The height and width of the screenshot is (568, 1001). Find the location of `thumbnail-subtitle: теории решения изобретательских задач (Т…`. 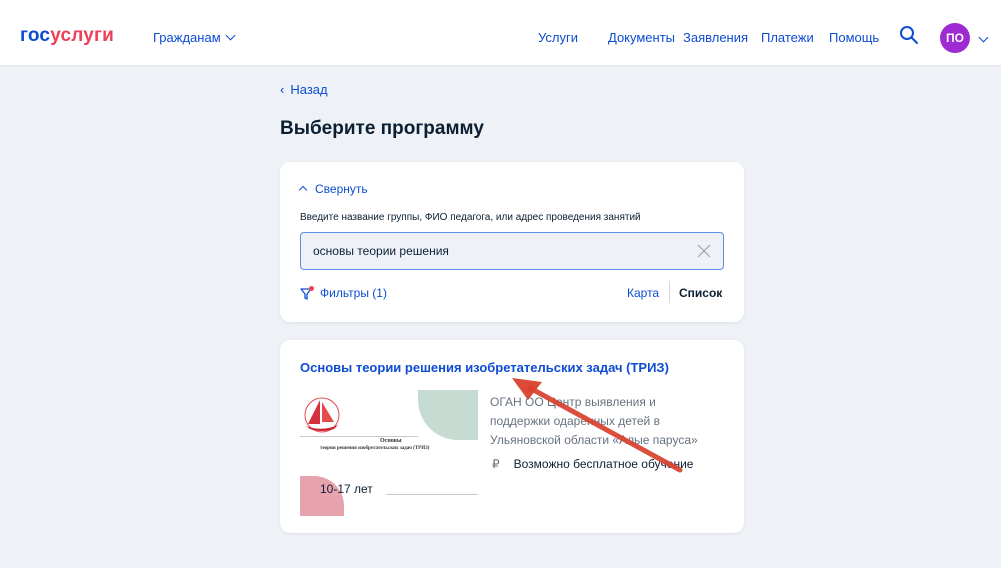

thumbnail-subtitle: теории решения изобретательских задач (Т… is located at coordinates (375, 448).